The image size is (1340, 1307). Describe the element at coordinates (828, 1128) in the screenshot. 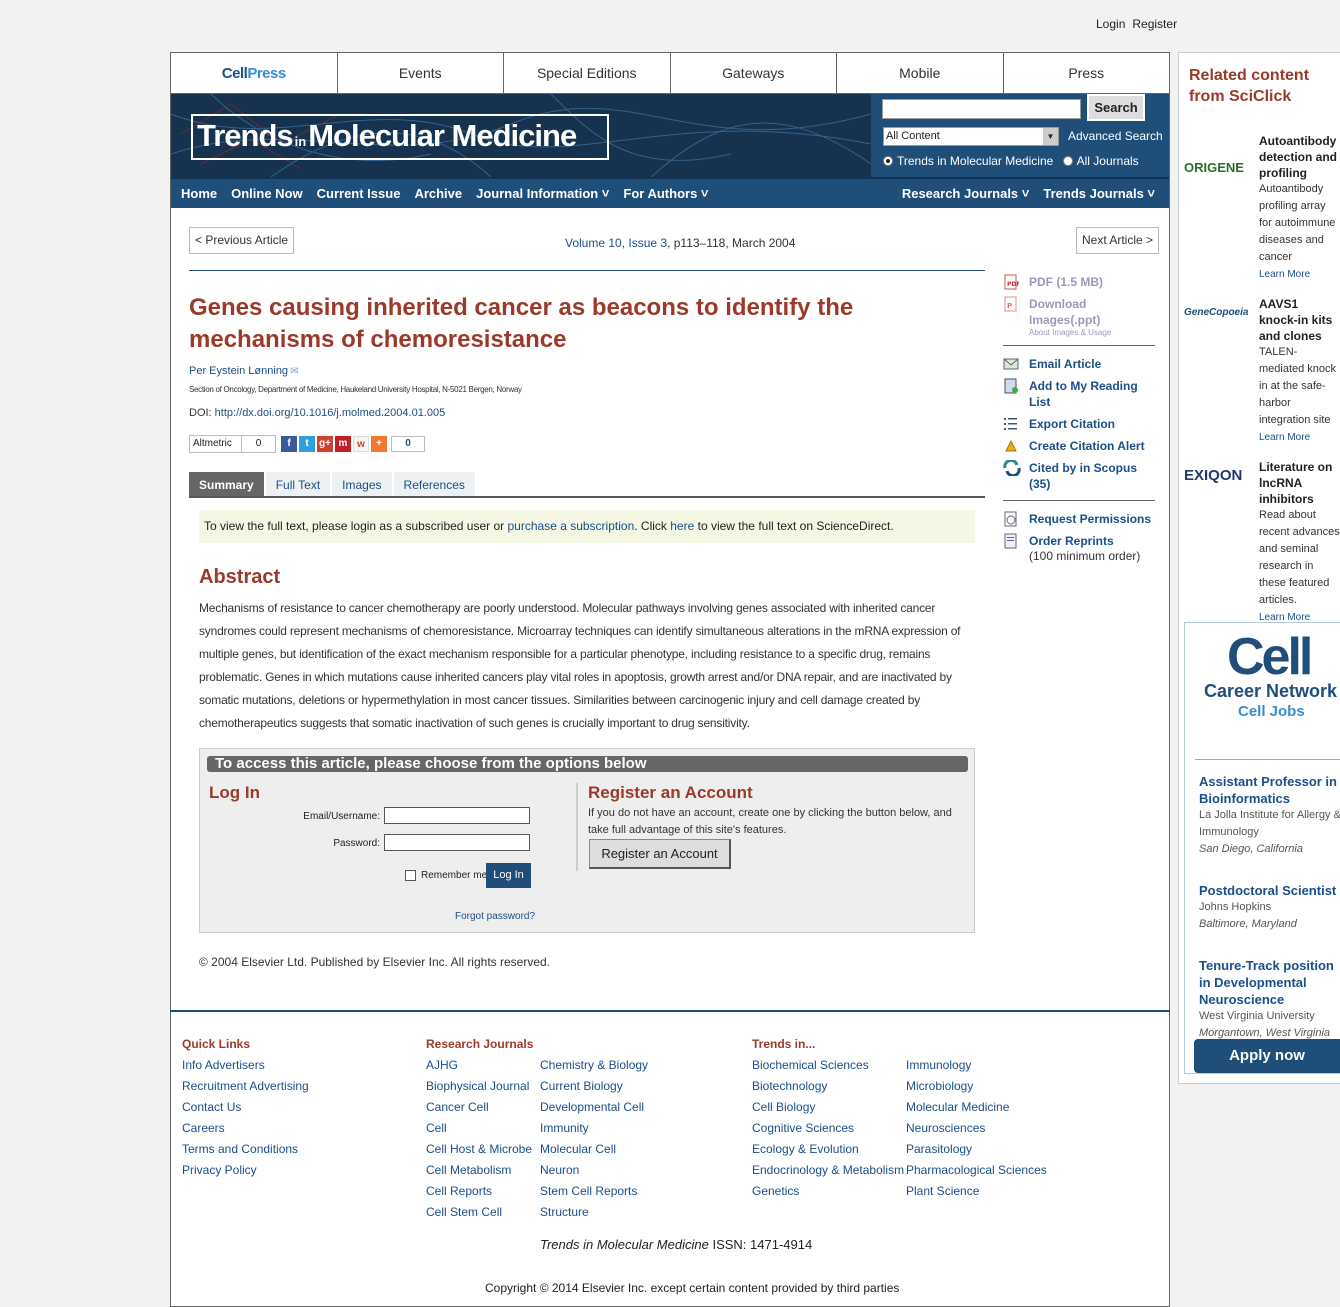

I see `footer-link: Cognitive Sciences` at that location.